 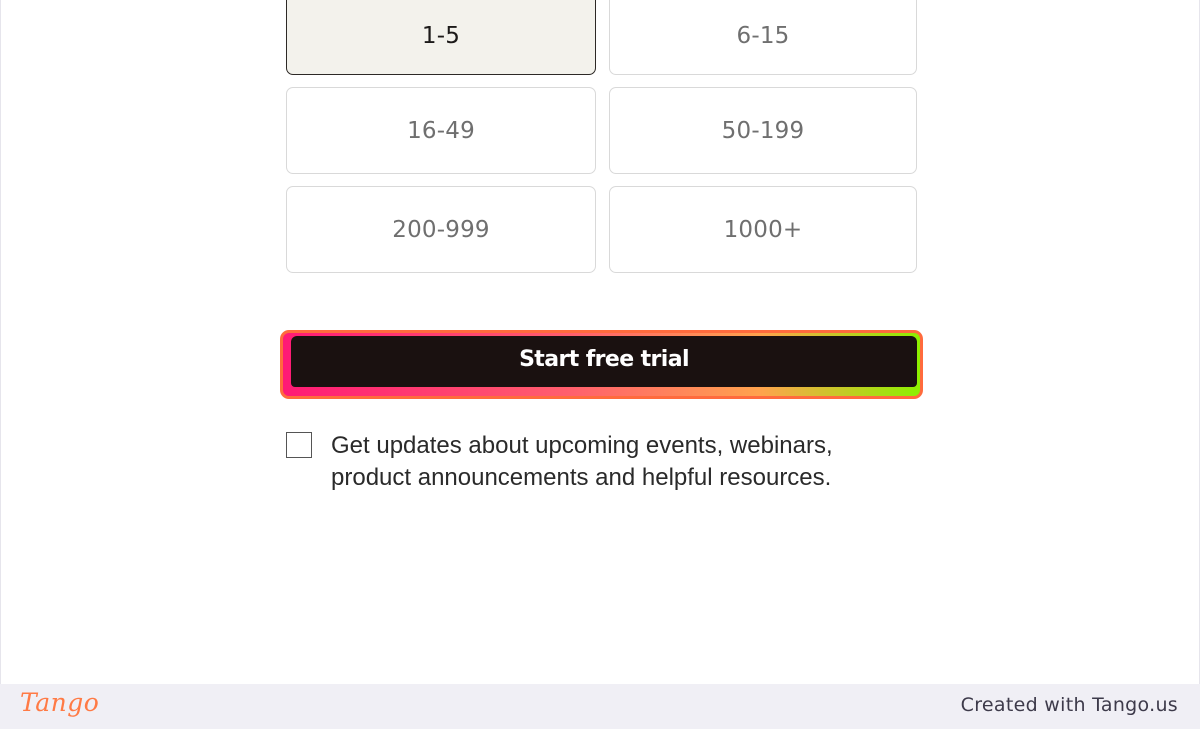 I want to click on size-option-label: 1000+, so click(x=763, y=229).